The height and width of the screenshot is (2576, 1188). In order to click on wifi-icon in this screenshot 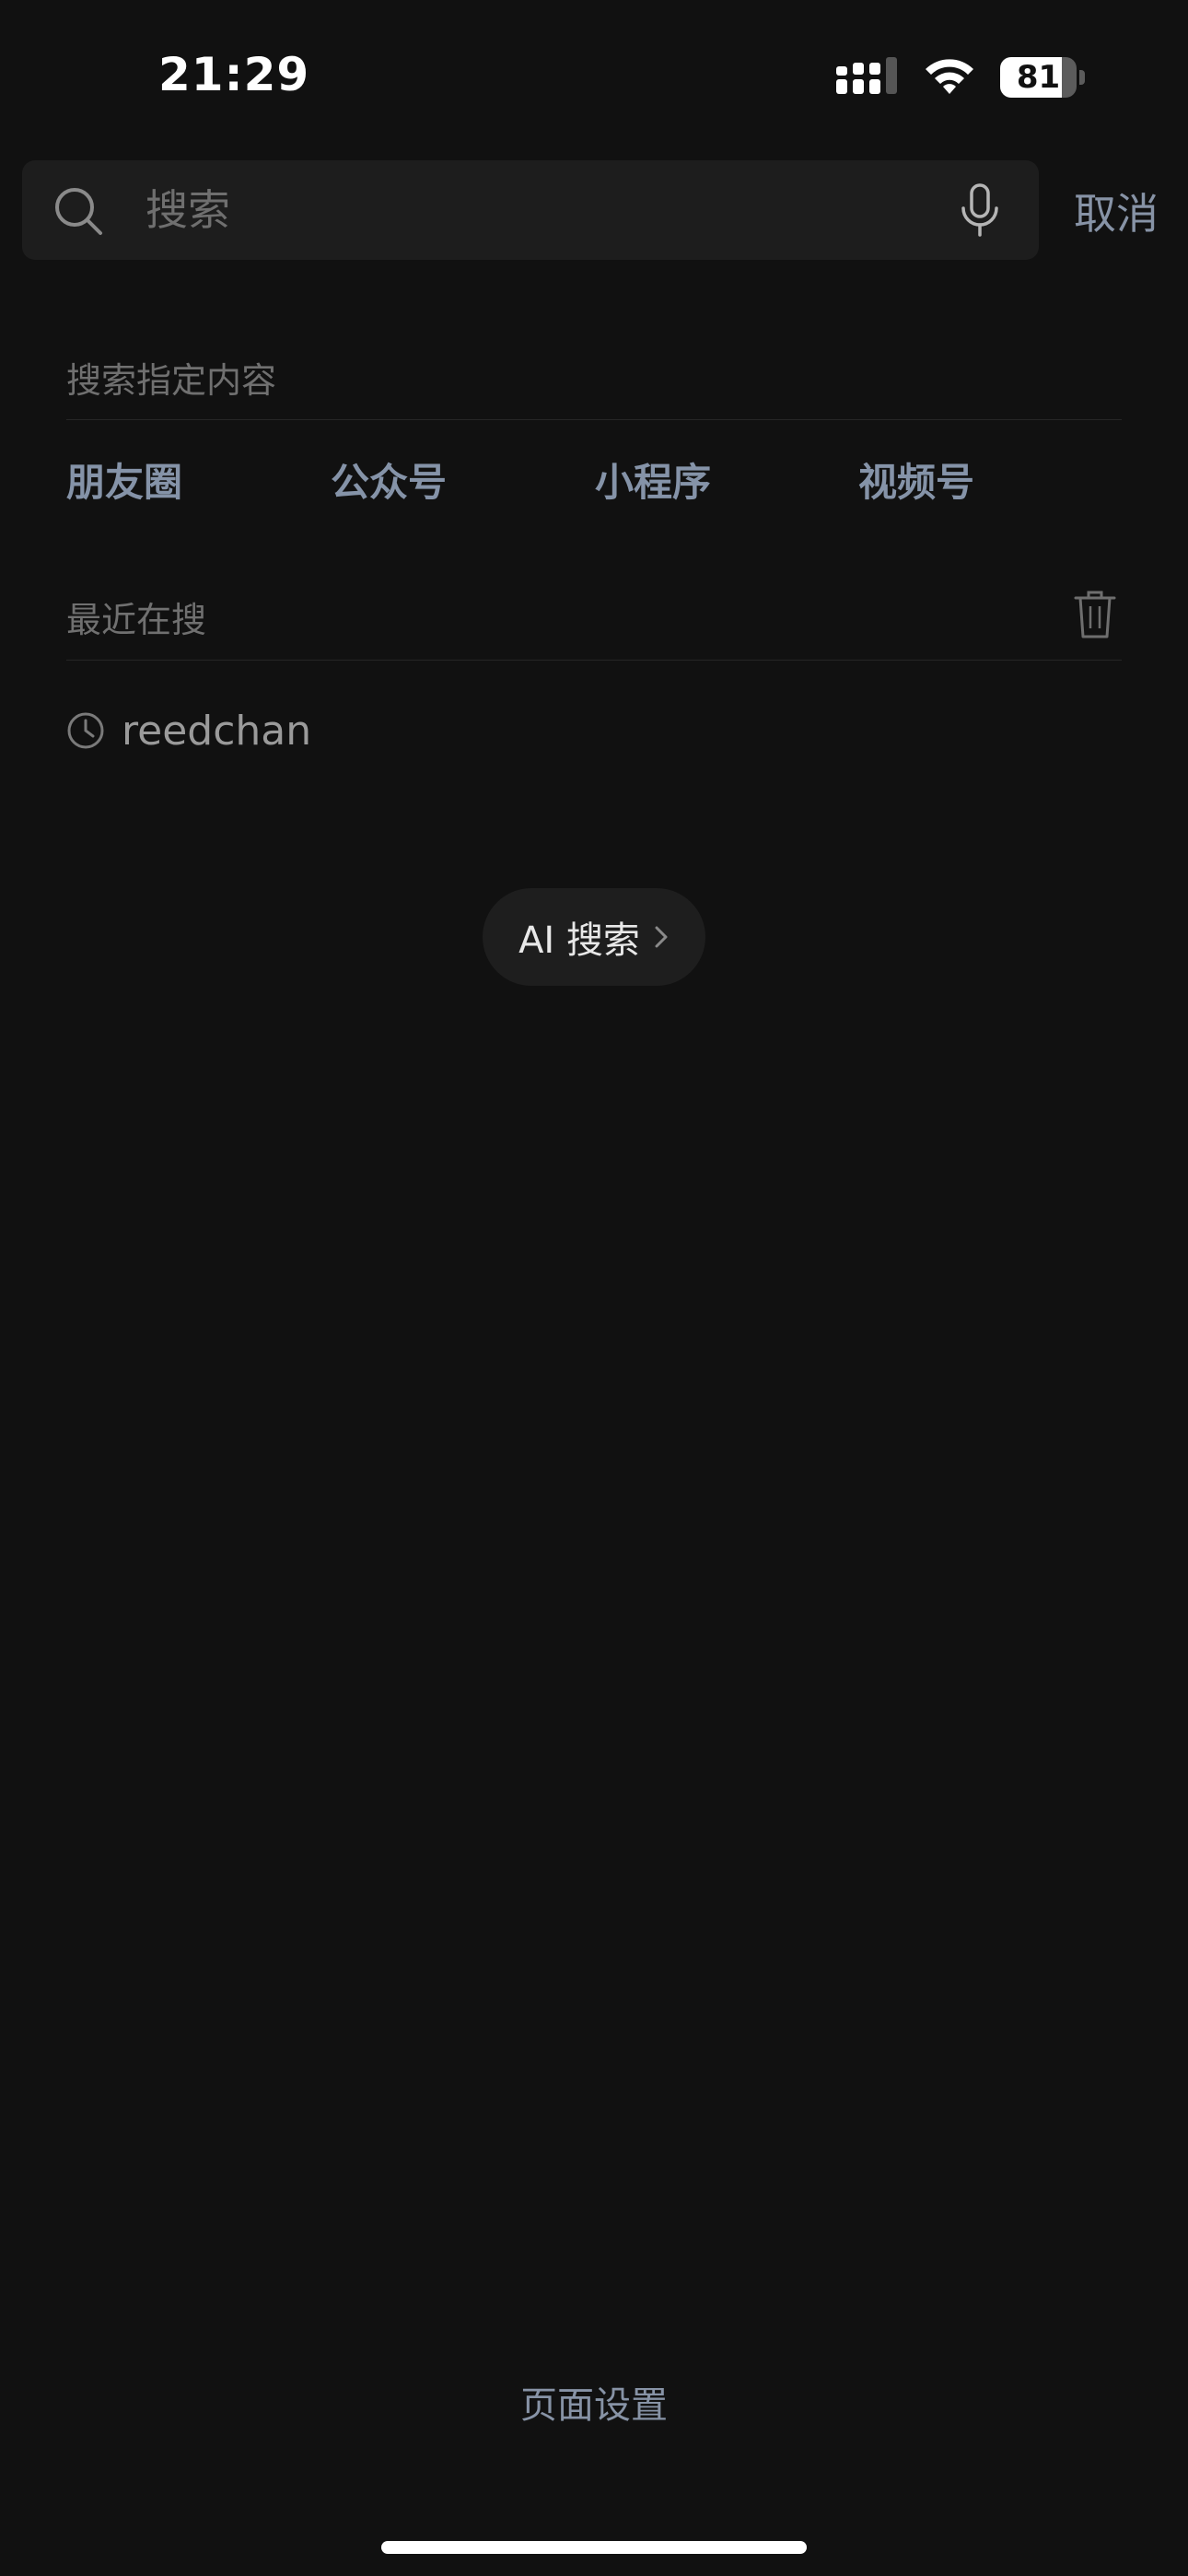, I will do `click(949, 76)`.